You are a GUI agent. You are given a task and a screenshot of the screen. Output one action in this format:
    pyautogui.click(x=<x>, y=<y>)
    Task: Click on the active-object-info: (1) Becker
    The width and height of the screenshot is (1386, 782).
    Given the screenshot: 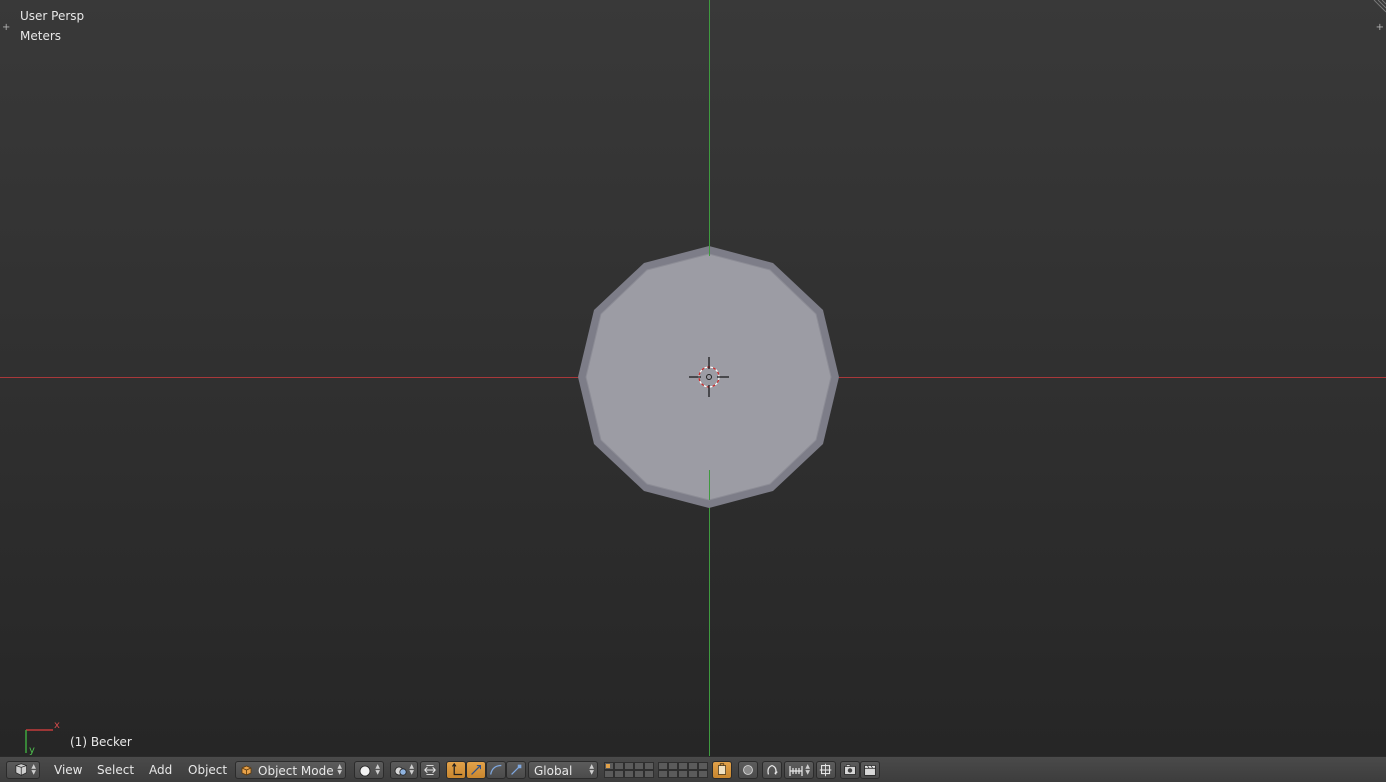 What is the action you would take?
    pyautogui.click(x=101, y=742)
    